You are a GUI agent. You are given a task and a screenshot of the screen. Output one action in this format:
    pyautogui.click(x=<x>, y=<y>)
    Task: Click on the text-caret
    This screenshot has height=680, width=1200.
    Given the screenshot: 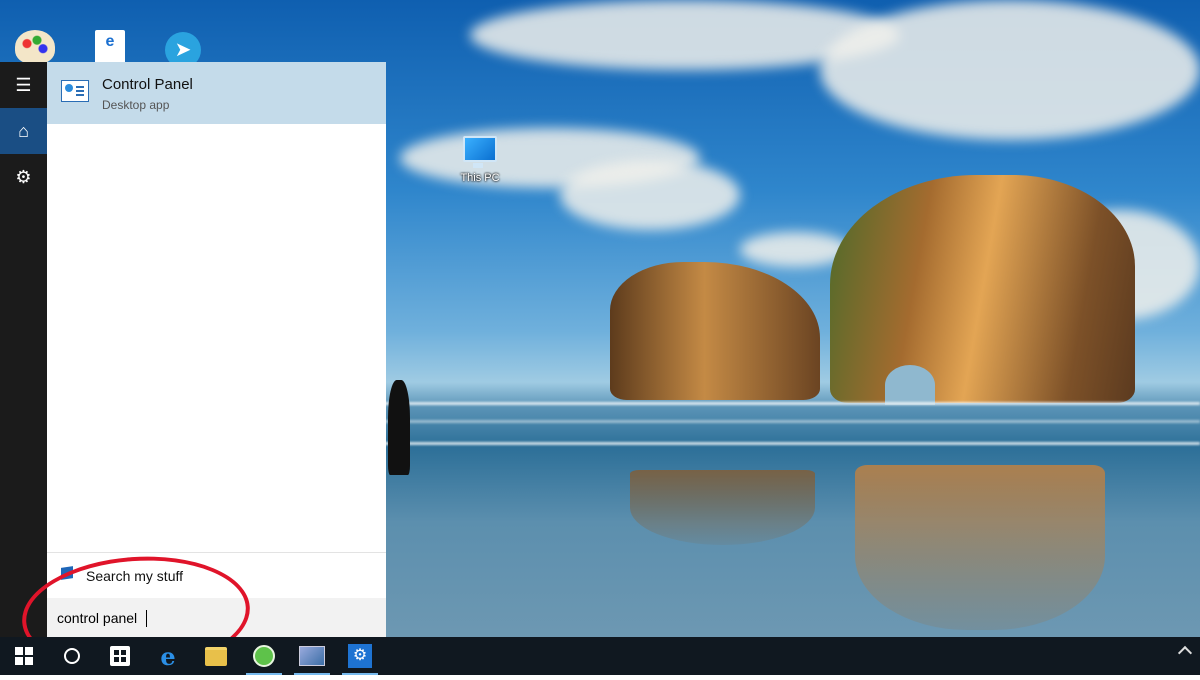 What is the action you would take?
    pyautogui.click(x=146, y=618)
    